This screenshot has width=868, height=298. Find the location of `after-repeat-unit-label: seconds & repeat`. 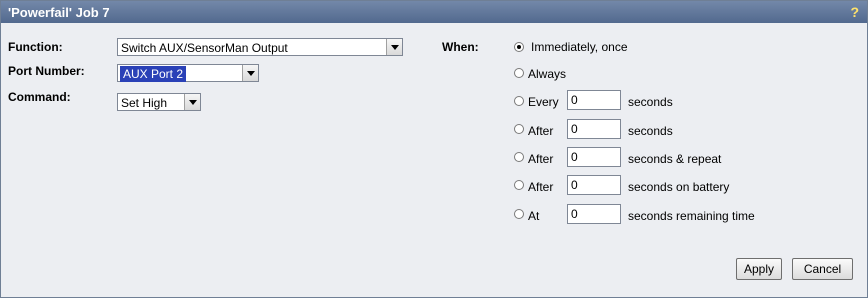

after-repeat-unit-label: seconds & repeat is located at coordinates (675, 159).